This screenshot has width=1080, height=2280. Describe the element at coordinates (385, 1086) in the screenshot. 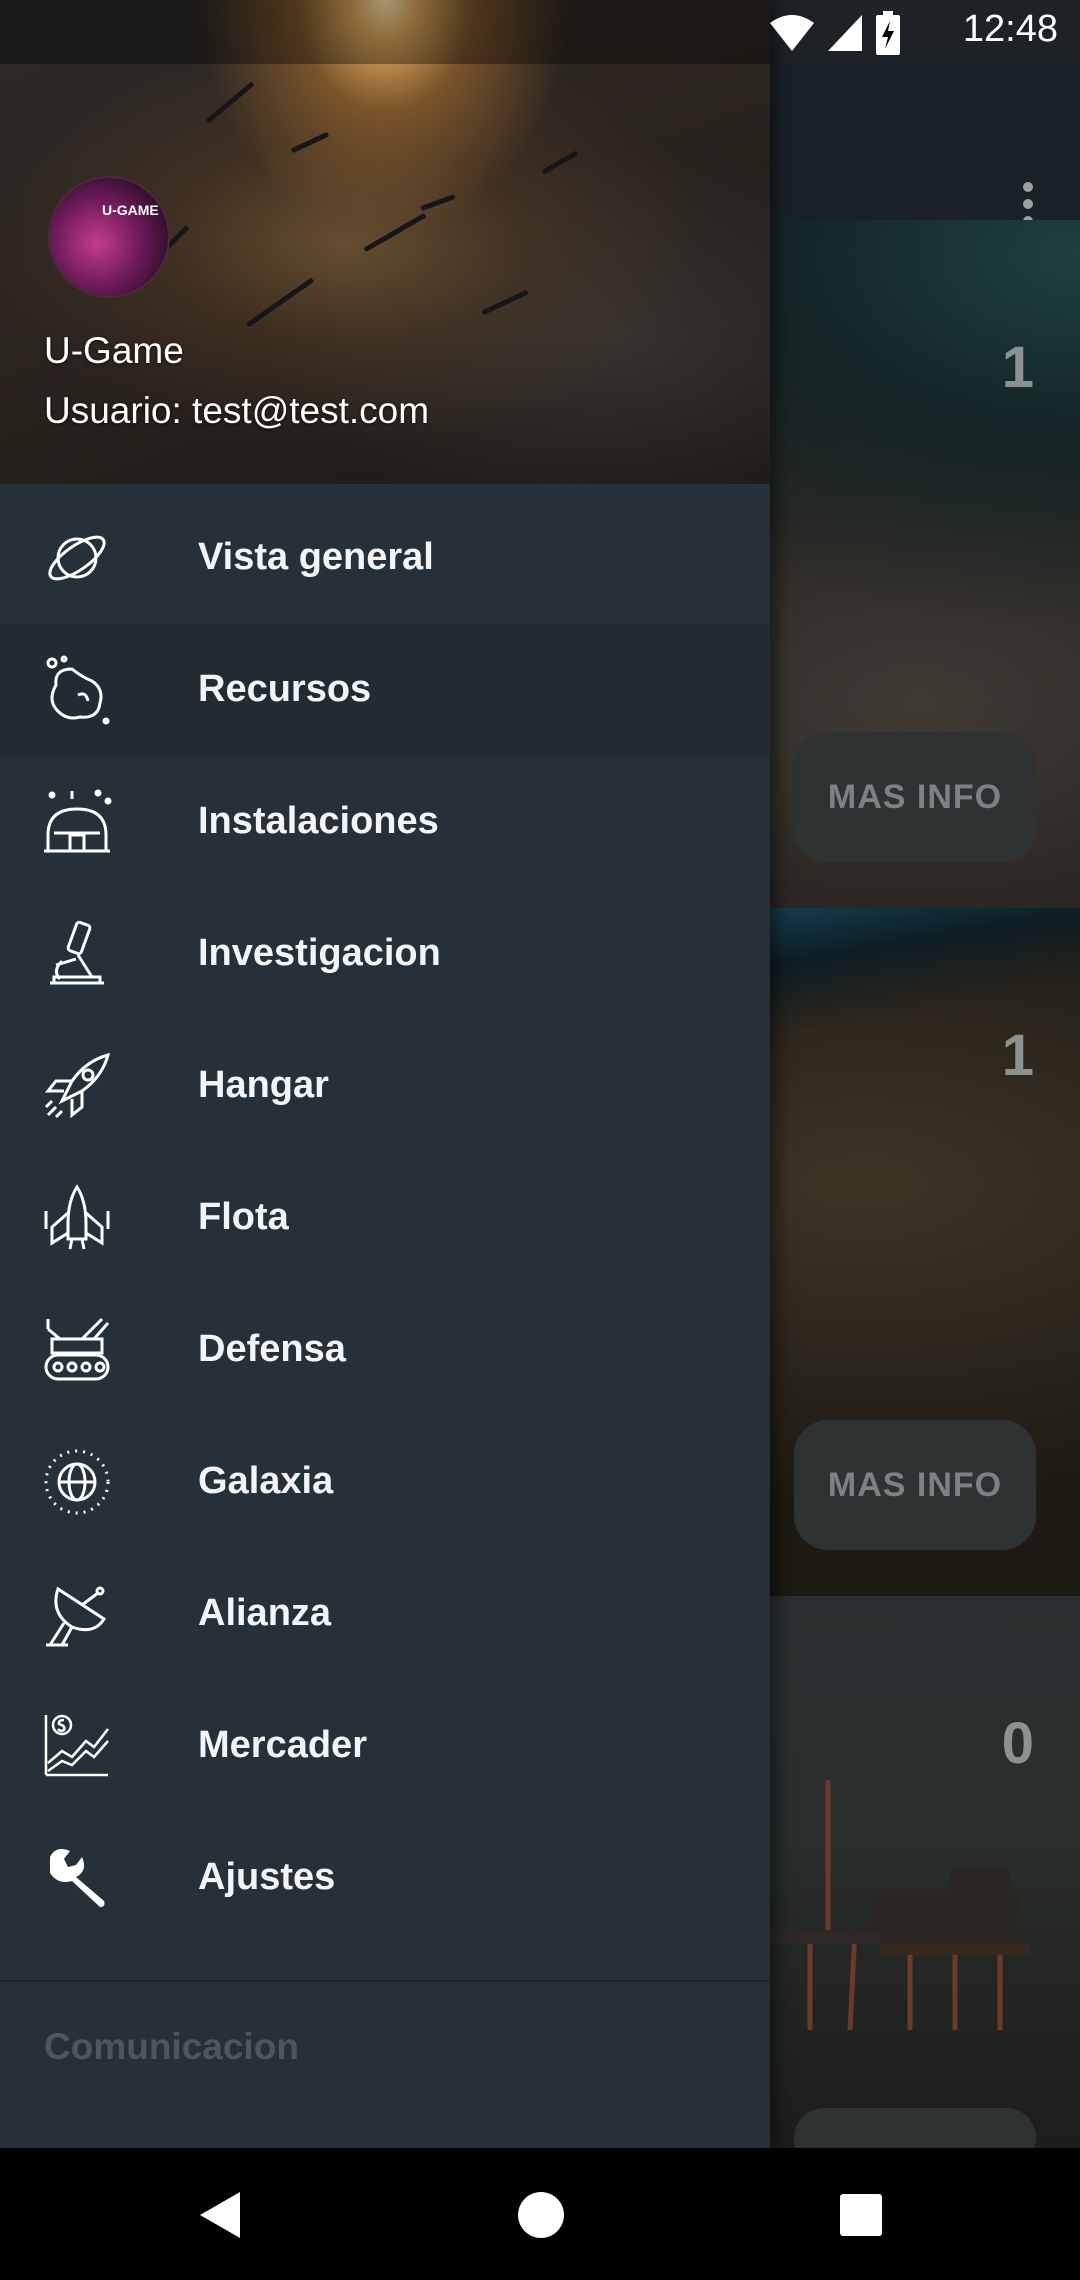

I see `menu-item-hangar: Hangar` at that location.